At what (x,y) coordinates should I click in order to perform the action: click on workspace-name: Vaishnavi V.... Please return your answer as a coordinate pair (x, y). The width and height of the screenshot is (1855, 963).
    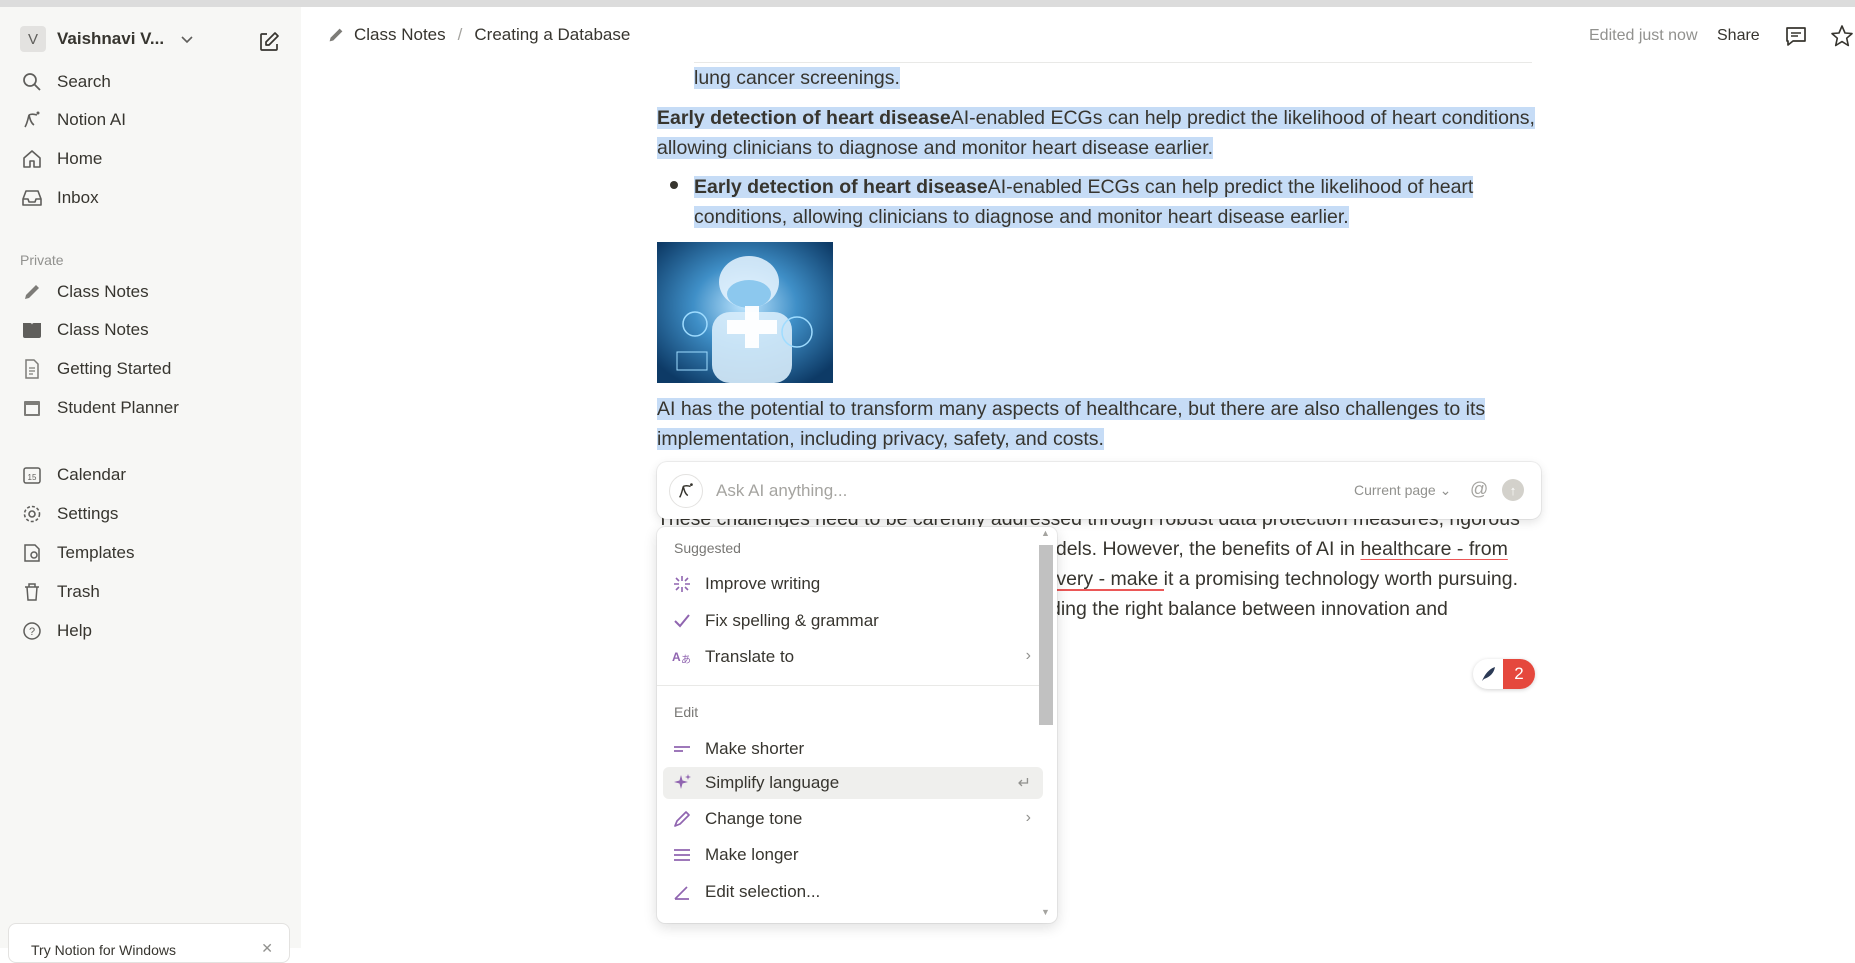
    Looking at the image, I should click on (111, 38).